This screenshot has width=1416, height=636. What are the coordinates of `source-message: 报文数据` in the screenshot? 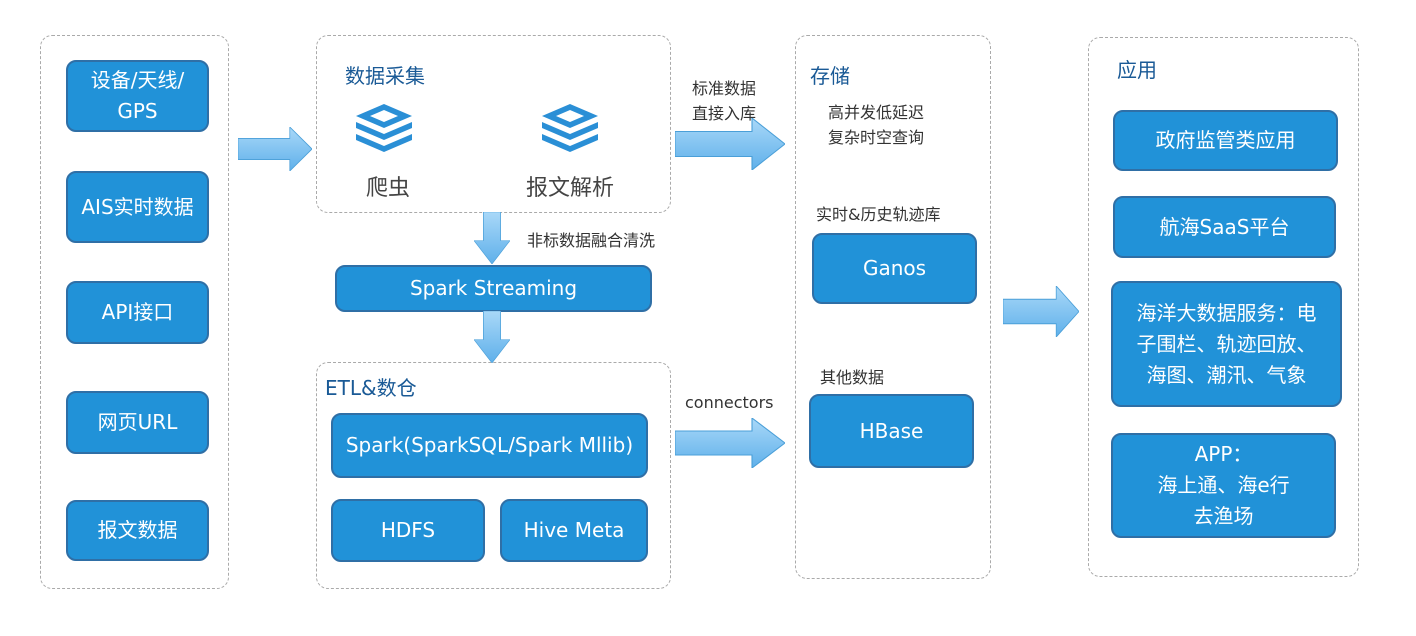 It's located at (137, 530).